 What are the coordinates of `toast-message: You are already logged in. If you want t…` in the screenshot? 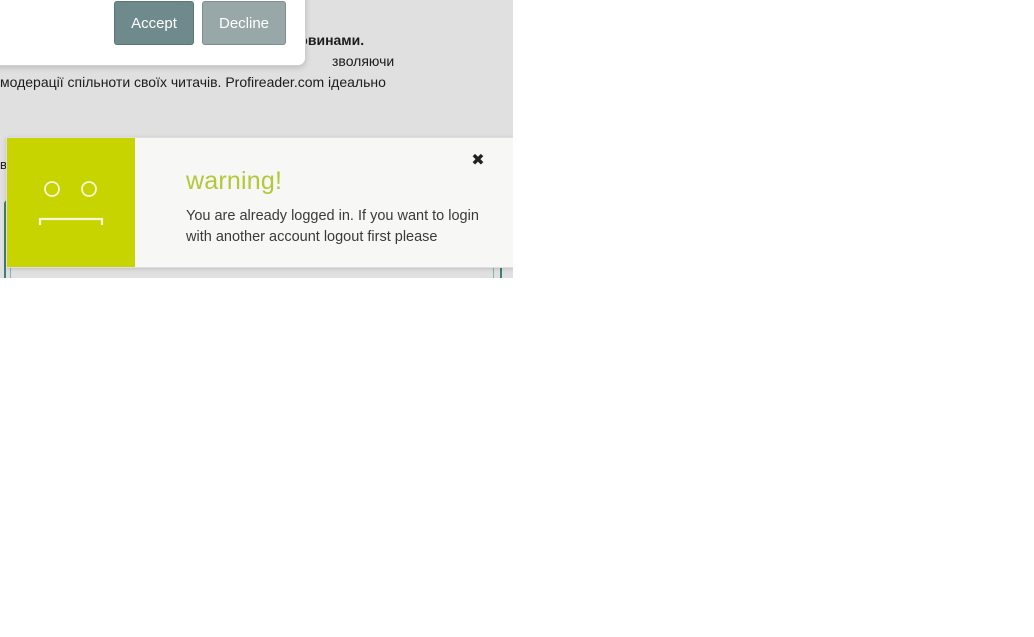 It's located at (332, 226).